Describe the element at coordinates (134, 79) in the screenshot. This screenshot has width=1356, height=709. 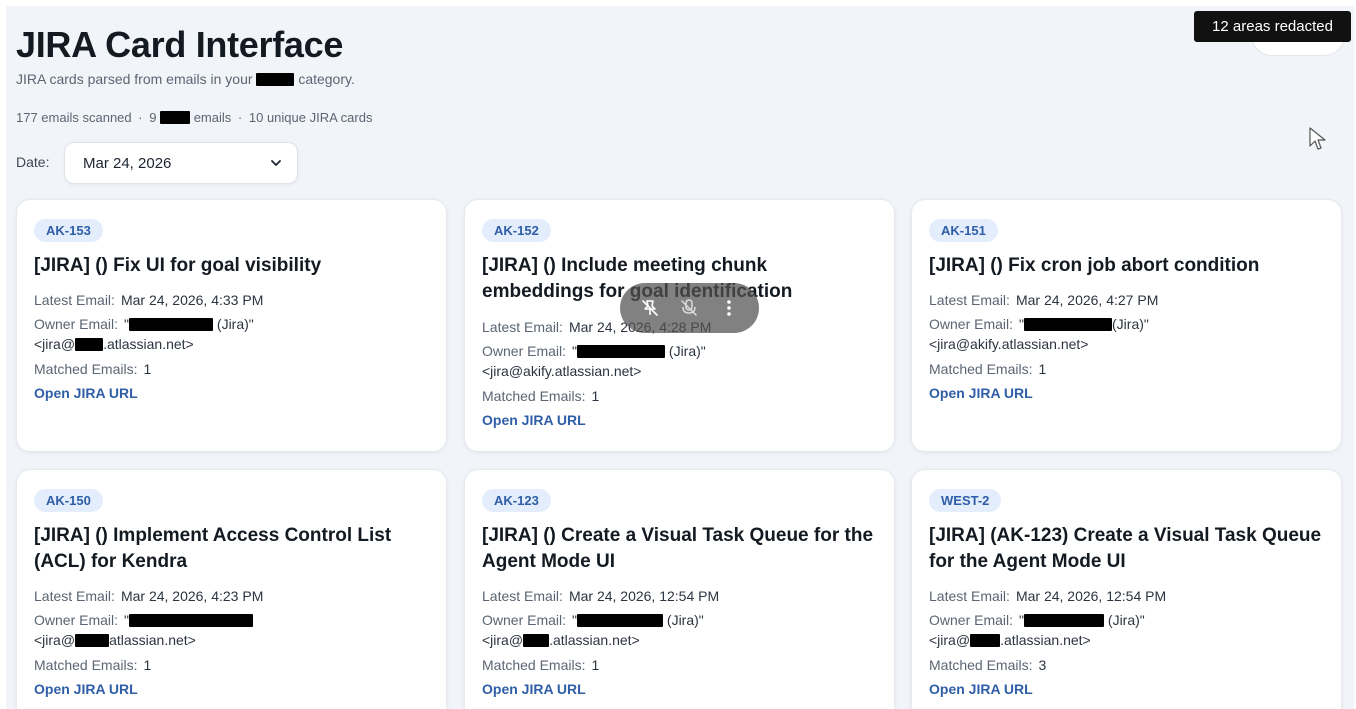
I see `subtitle-prefix: JIRA cards parsed from emails in your` at that location.